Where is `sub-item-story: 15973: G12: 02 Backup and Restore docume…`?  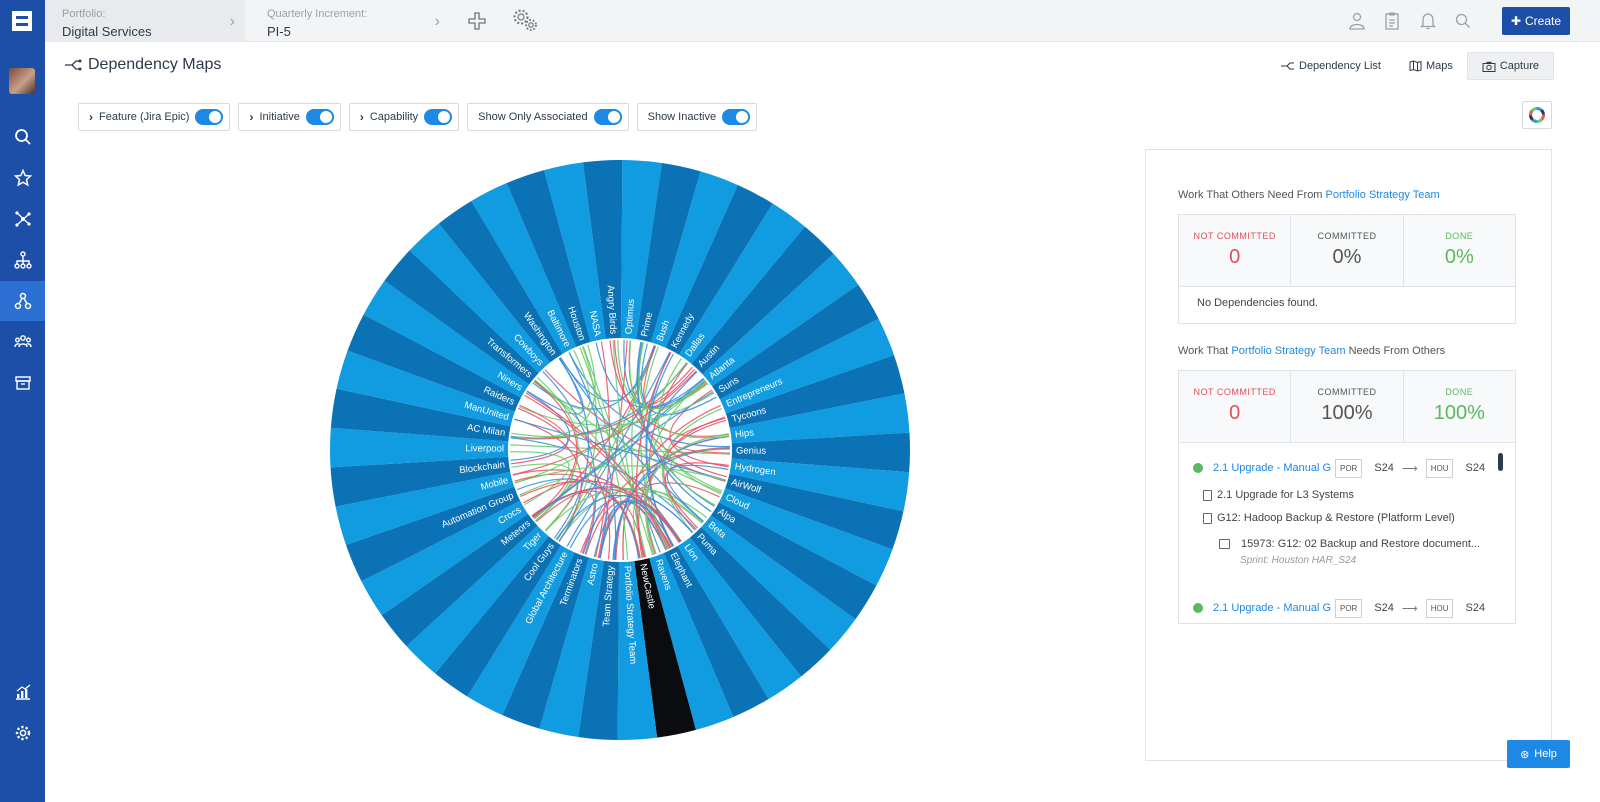
sub-item-story: 15973: G12: 02 Backup and Restore docume… is located at coordinates (1349, 544).